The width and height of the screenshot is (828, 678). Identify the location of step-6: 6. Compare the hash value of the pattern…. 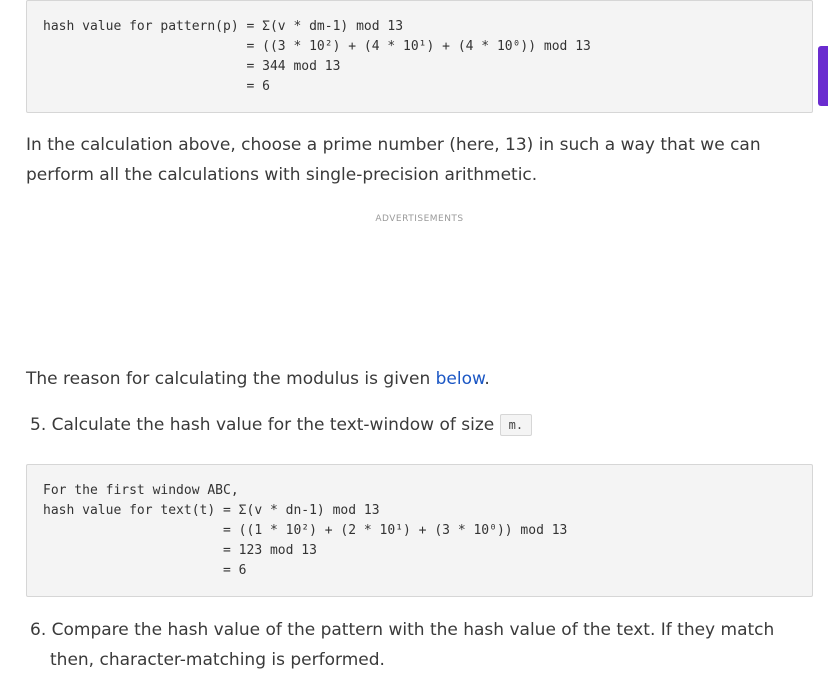
(425, 645).